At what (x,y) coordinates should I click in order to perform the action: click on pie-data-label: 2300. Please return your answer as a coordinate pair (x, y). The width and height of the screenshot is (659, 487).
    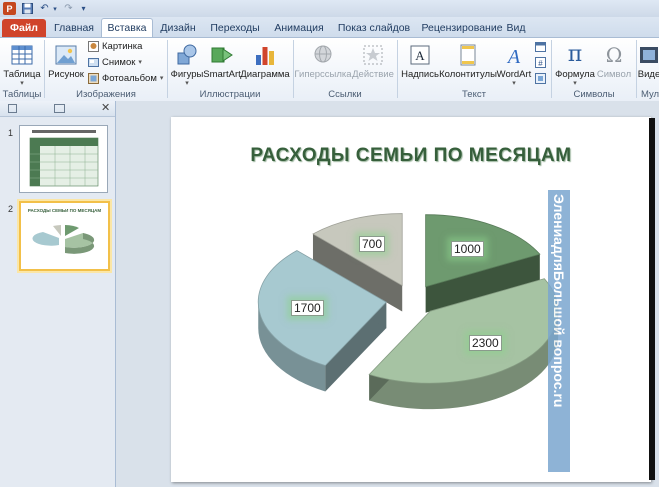
    Looking at the image, I should click on (485, 343).